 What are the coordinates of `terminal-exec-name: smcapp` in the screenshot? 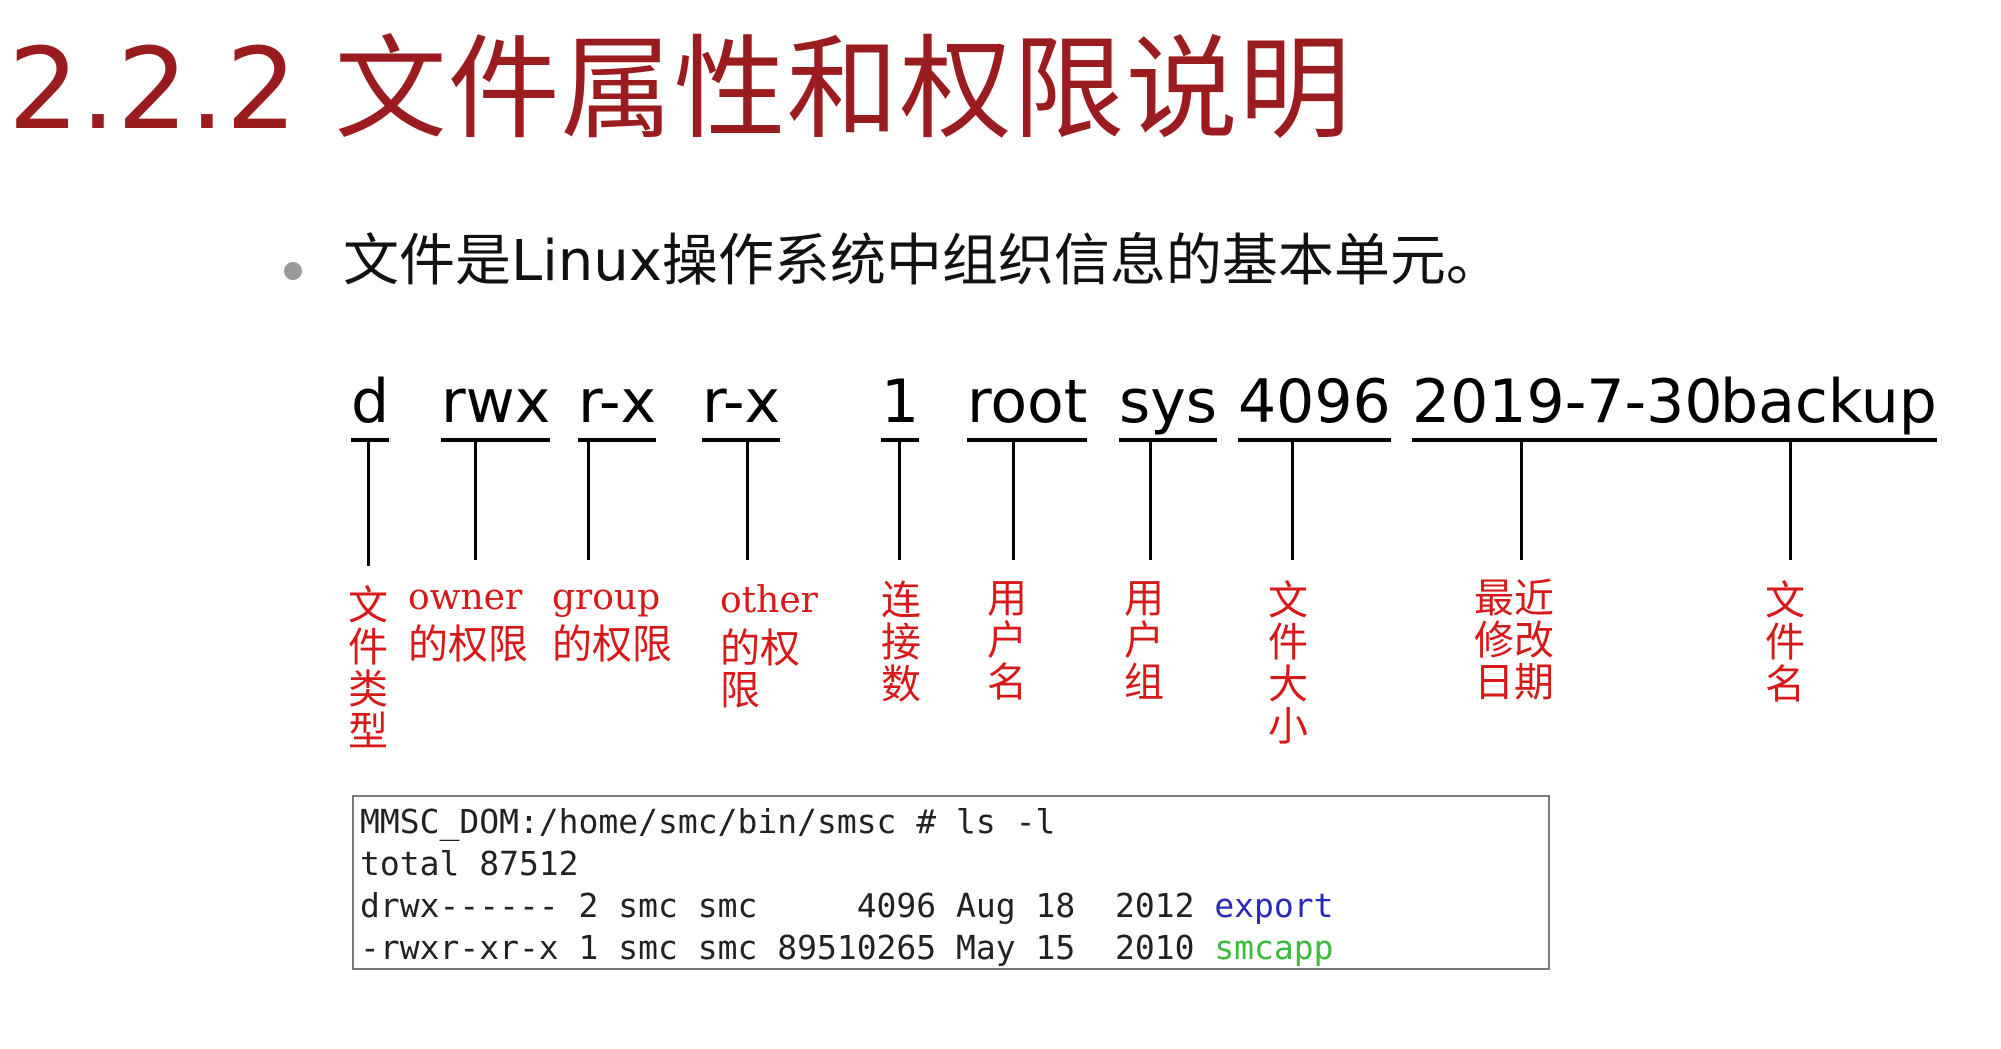 It's located at (1274, 947).